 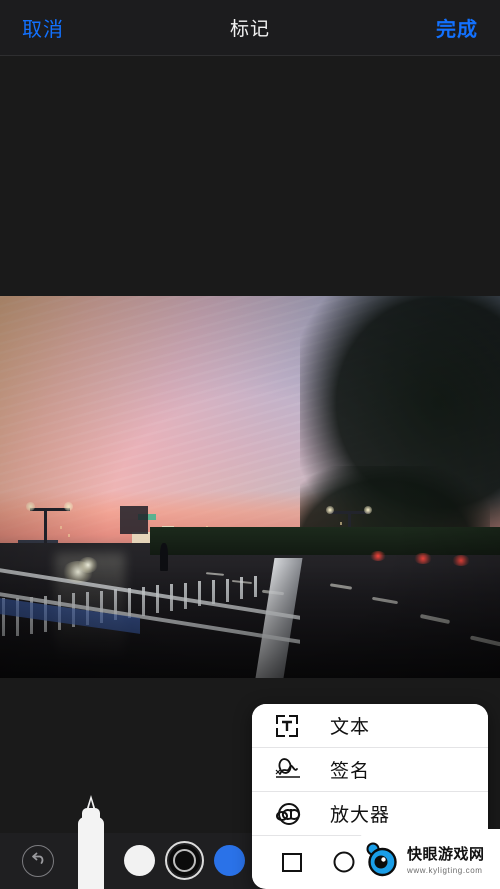 What do you see at coordinates (457, 27) in the screenshot?
I see `done-button: 完成` at bounding box center [457, 27].